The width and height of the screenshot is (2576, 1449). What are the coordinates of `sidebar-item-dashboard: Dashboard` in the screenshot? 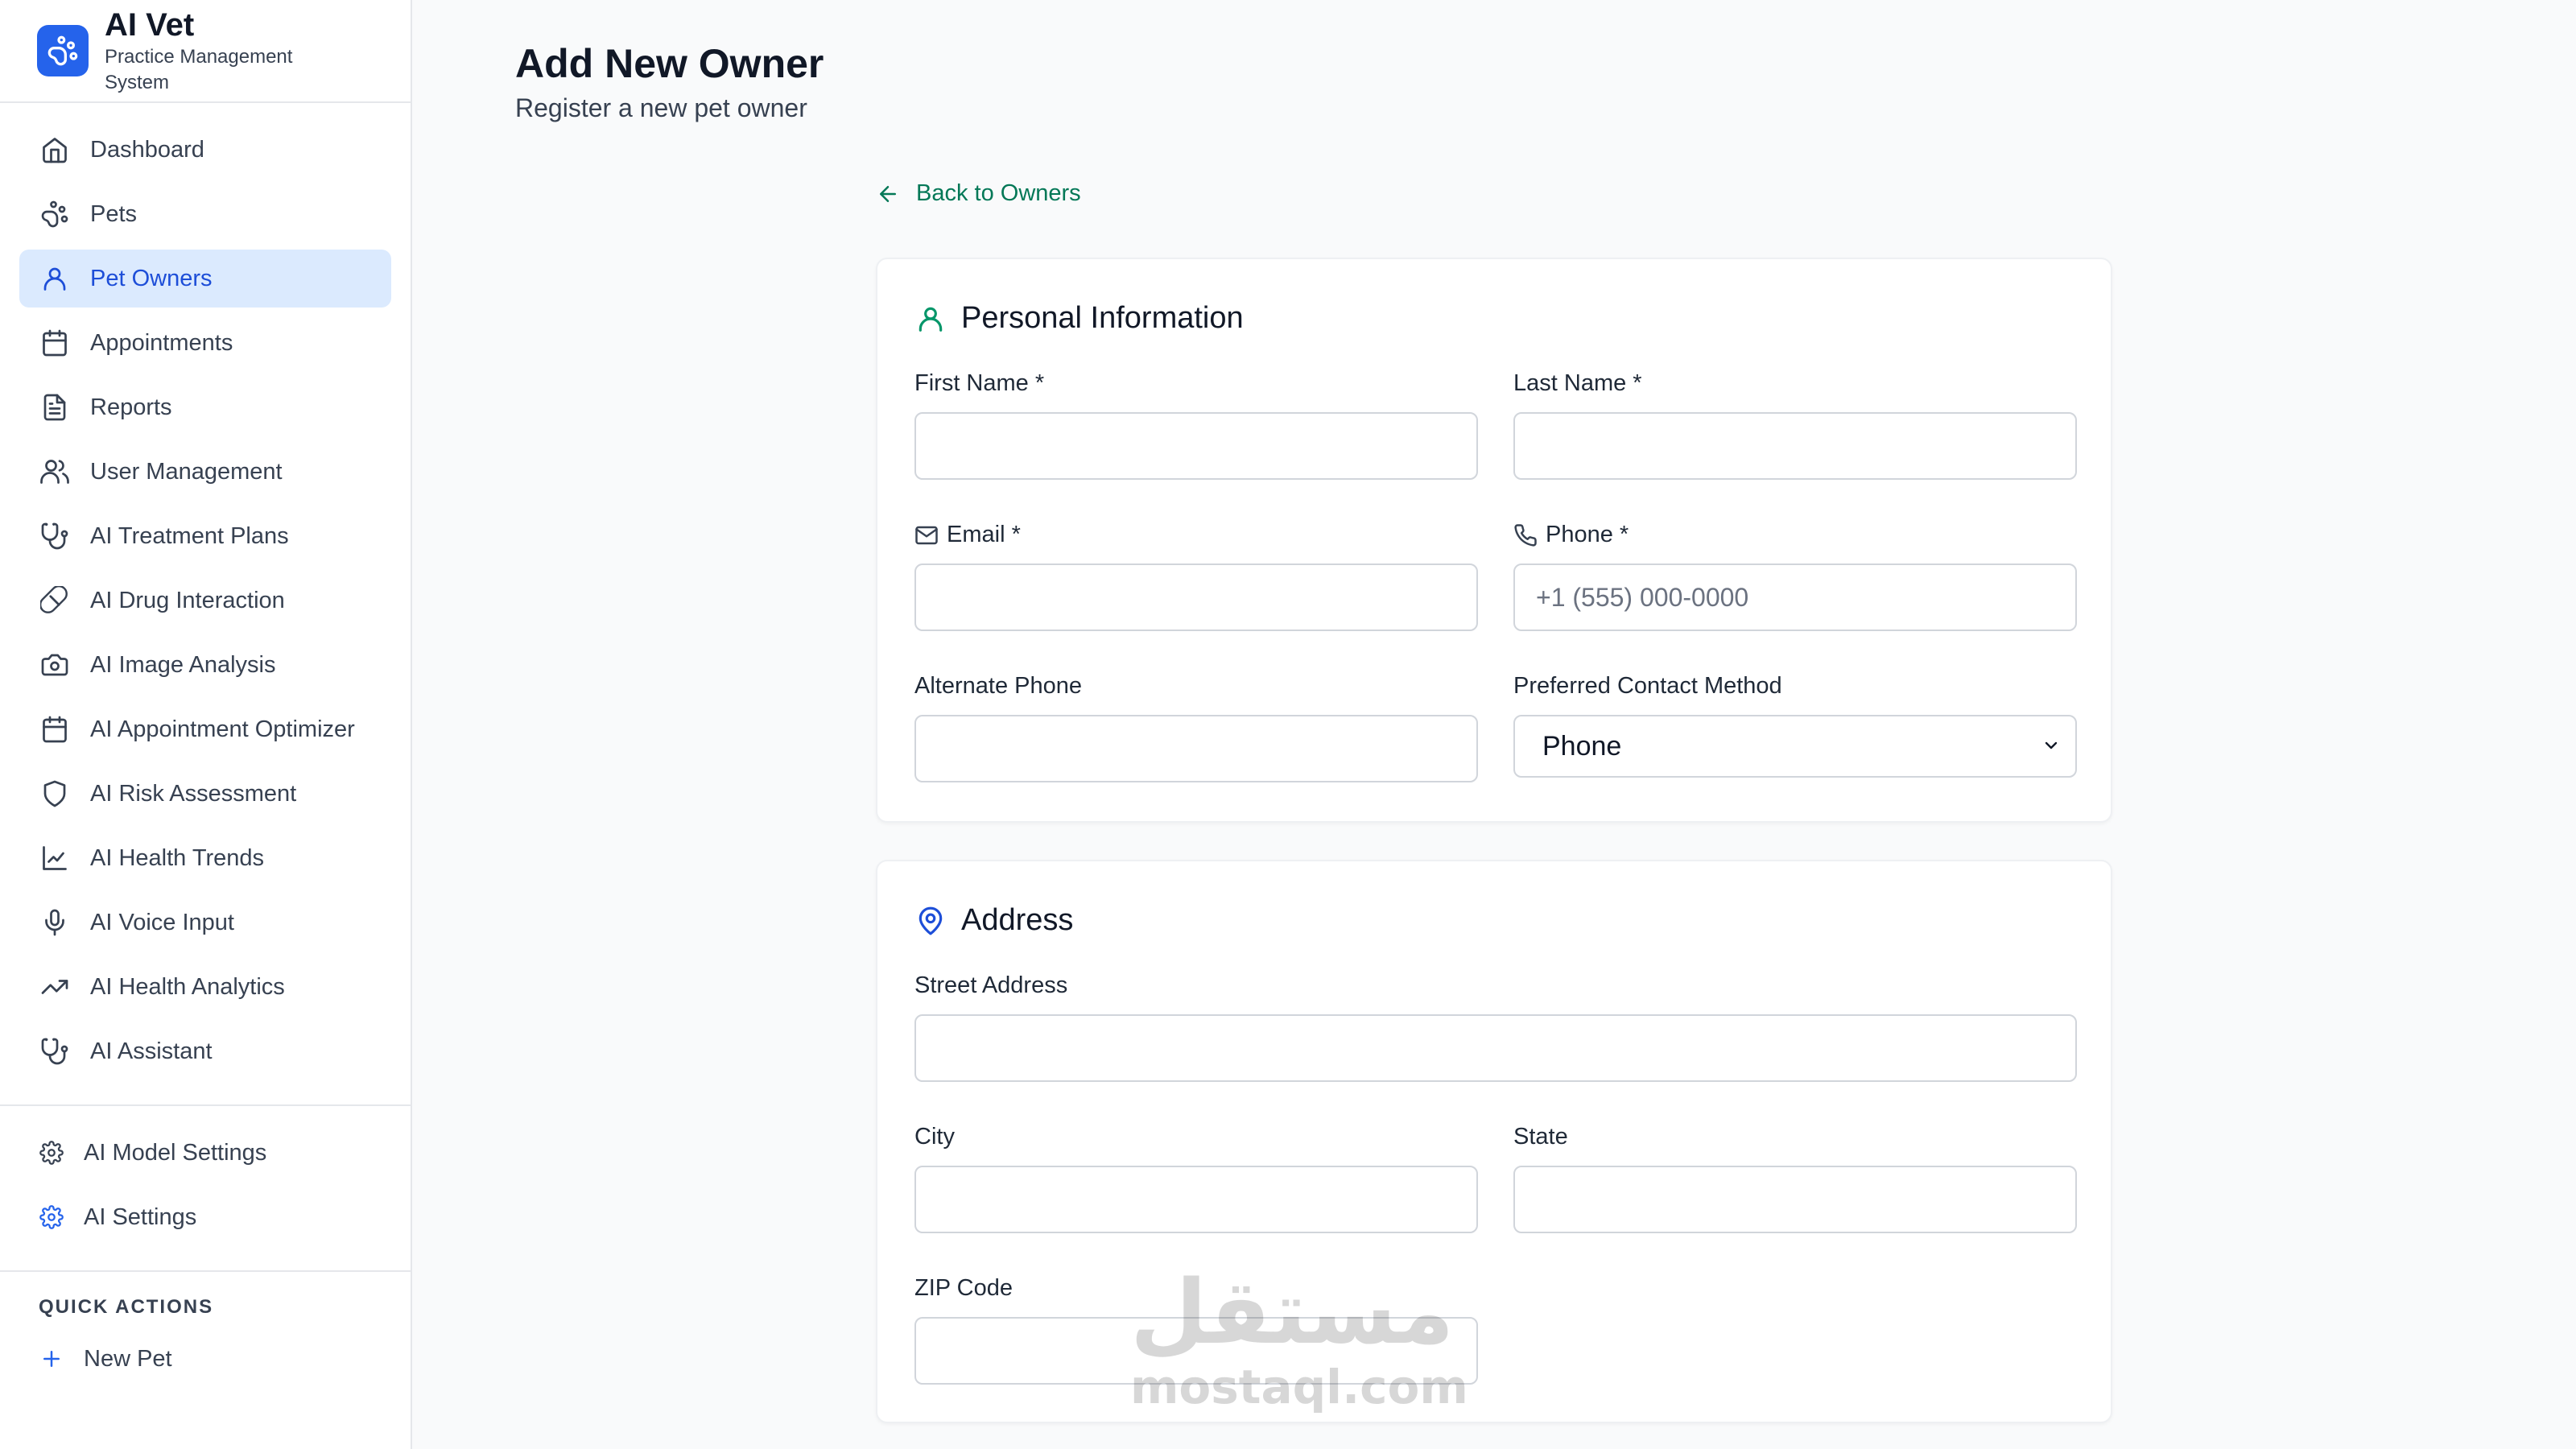 It's located at (205, 150).